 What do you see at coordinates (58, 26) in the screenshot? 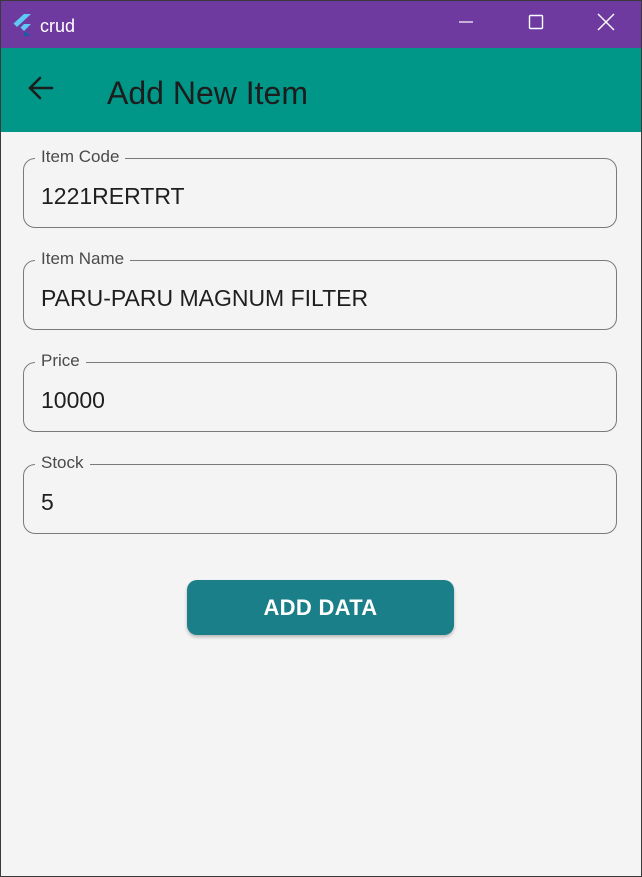
I see `window-title: crud` at bounding box center [58, 26].